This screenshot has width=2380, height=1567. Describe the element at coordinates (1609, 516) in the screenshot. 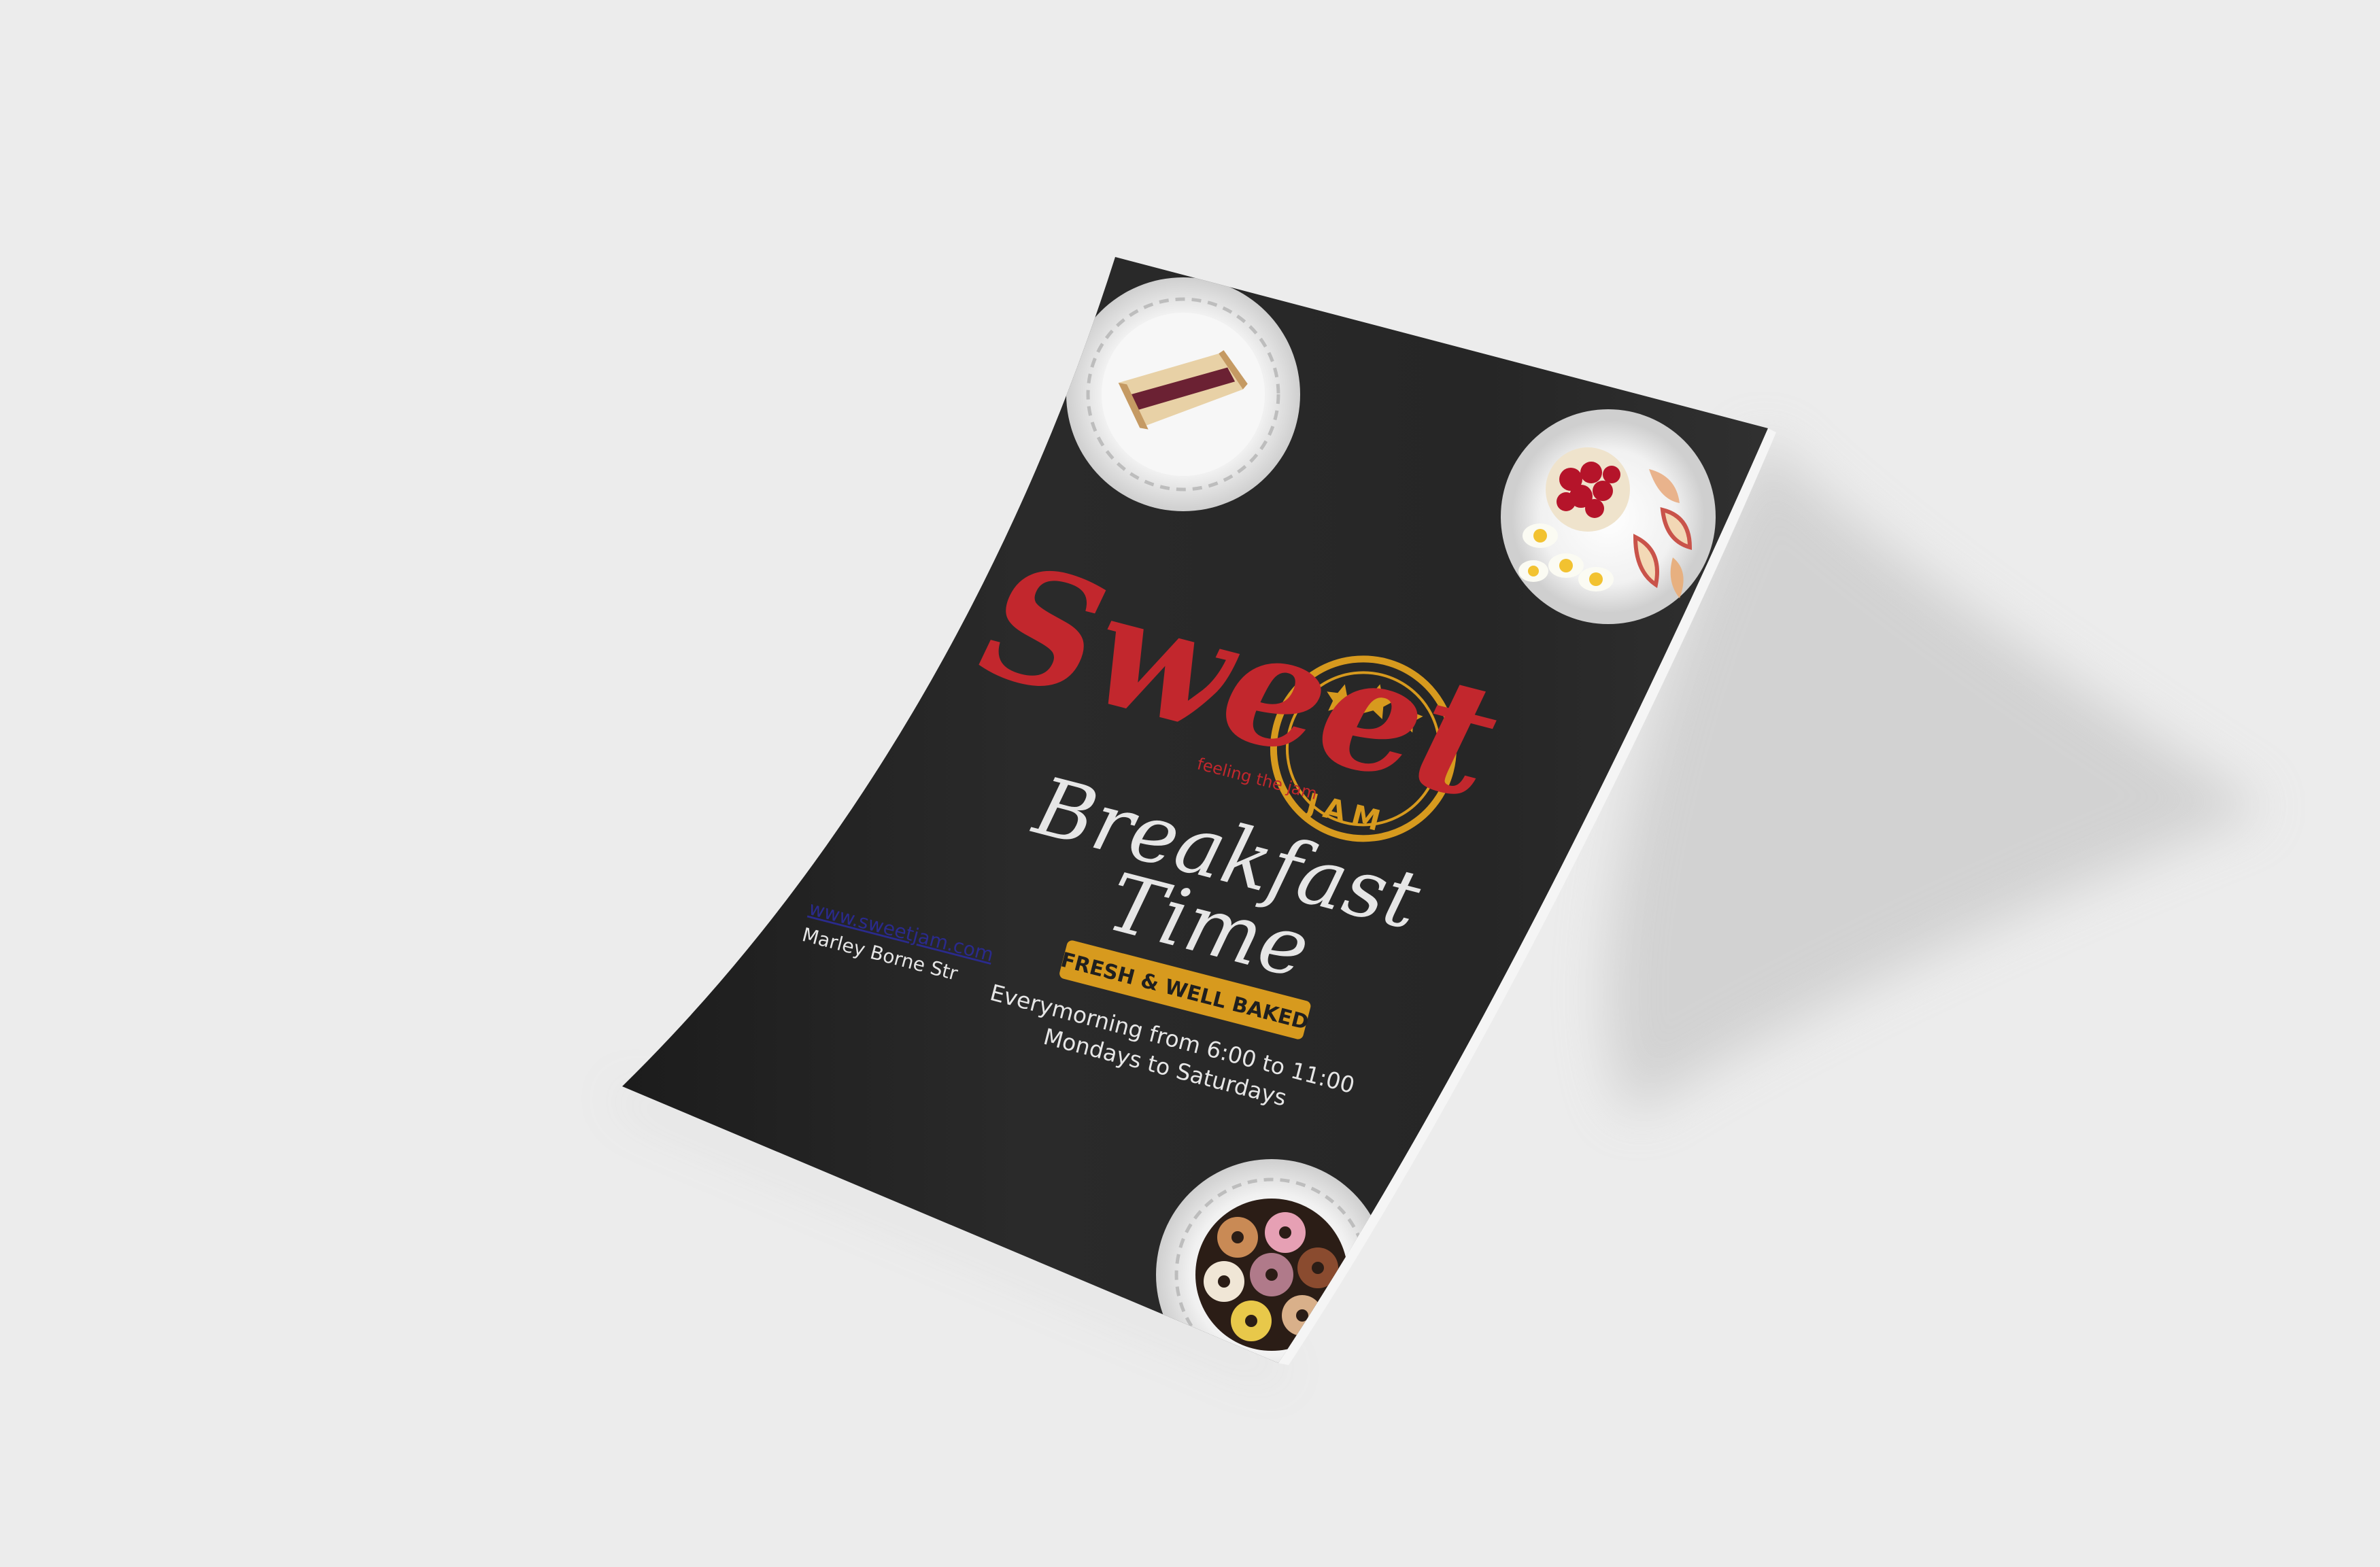

I see `fruit-and-eggs-plate-icon` at that location.